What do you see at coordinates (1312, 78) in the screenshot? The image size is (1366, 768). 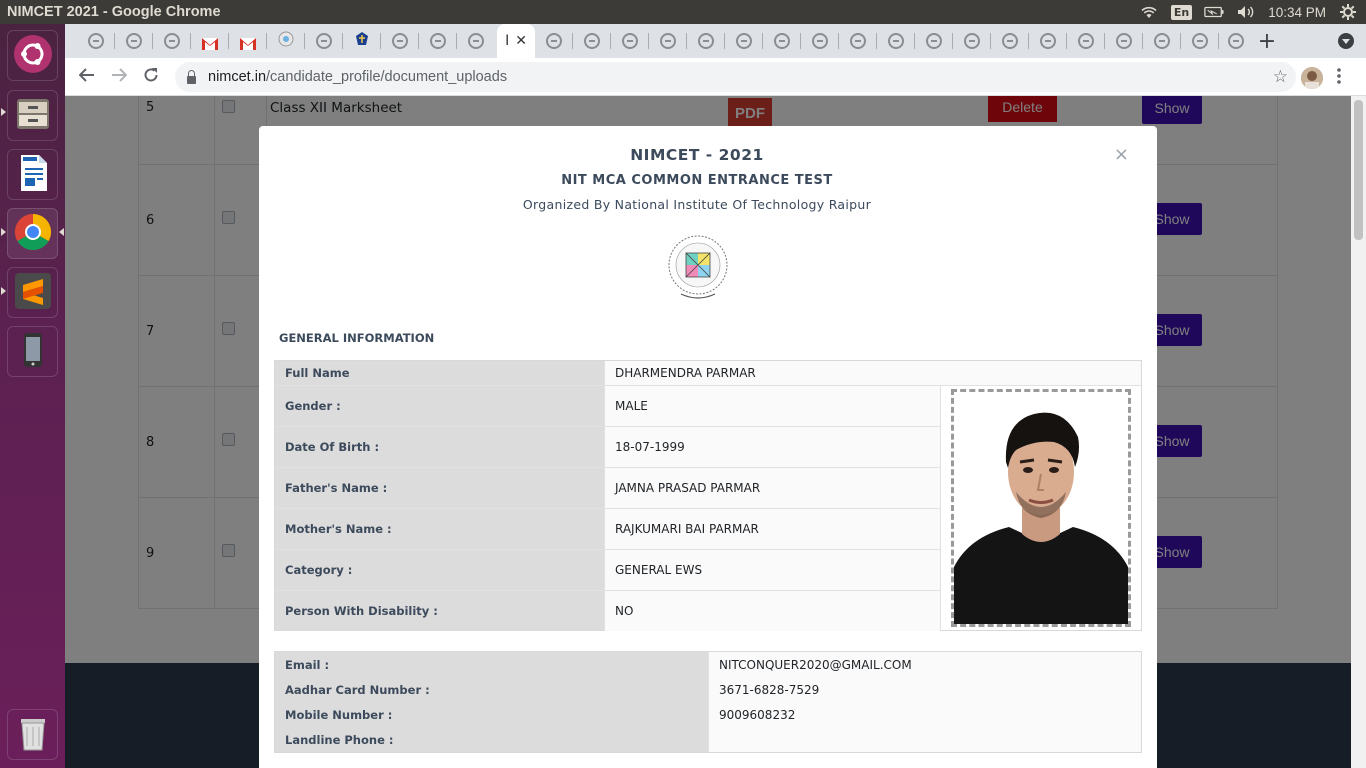 I see `profile-avatar` at bounding box center [1312, 78].